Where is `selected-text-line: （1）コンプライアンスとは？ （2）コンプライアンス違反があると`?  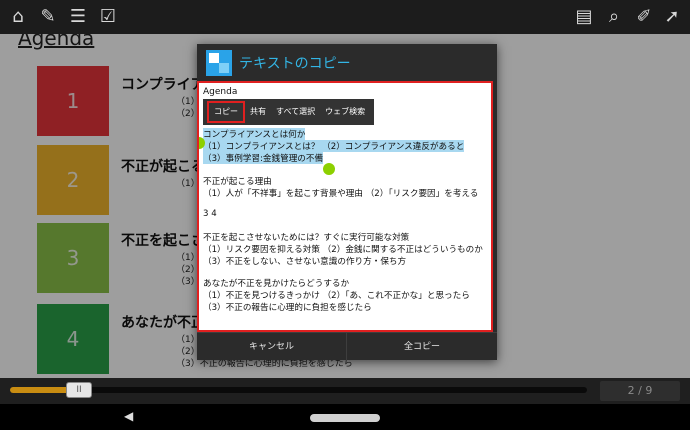
selected-text-line: （1）コンプライアンスとは？ （2）コンプライアンス違反があると is located at coordinates (334, 146).